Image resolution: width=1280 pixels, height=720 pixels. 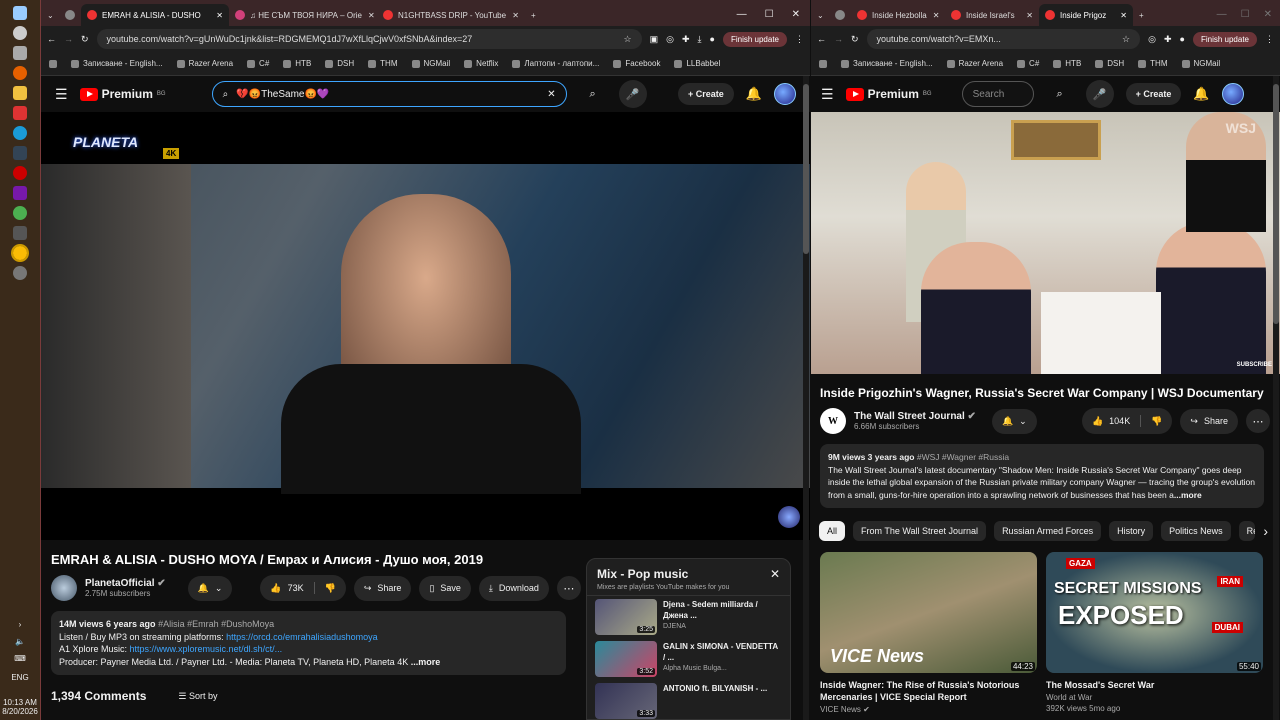 What do you see at coordinates (389, 94) in the screenshot?
I see `search-box: ⌕ 💔😡TheSame😡💜 ✕` at bounding box center [389, 94].